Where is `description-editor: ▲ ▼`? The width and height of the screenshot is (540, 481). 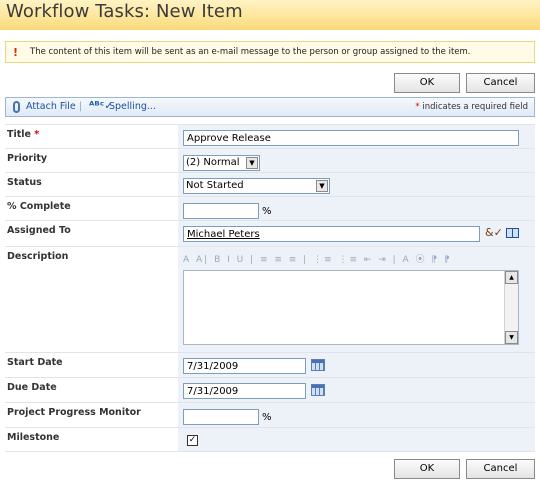 description-editor: ▲ ▼ is located at coordinates (351, 307).